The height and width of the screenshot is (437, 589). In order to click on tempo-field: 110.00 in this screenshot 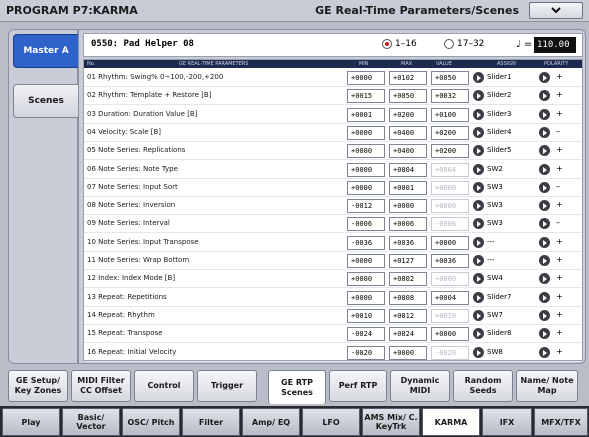, I will do `click(555, 45)`.